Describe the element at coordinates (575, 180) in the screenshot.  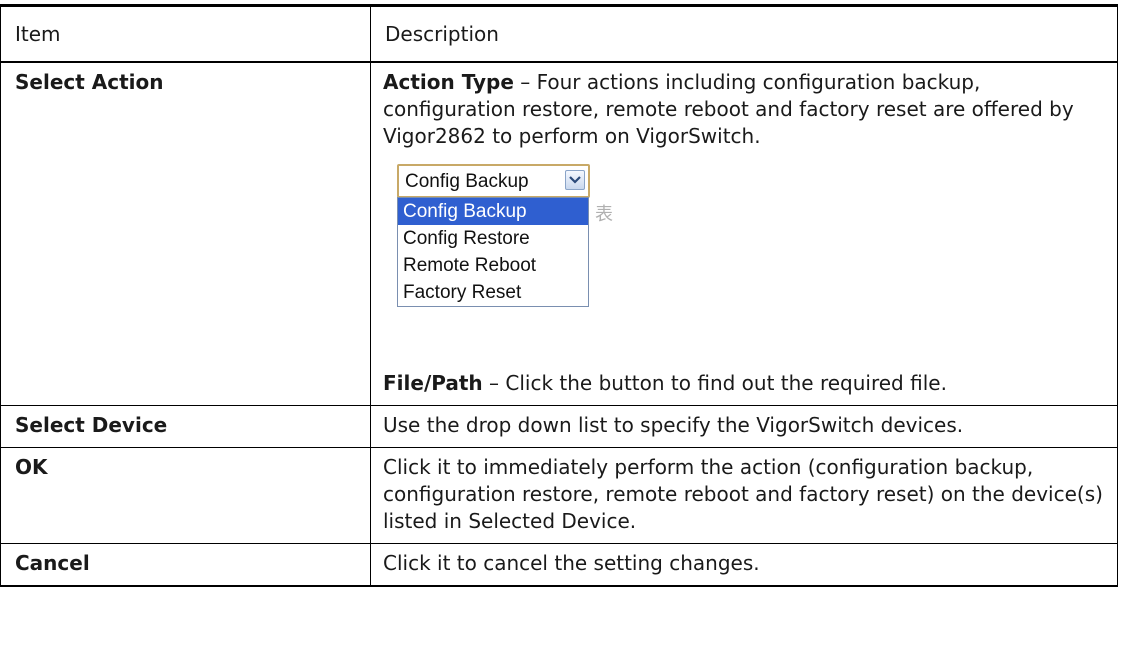
I see `chevron-down-icon` at that location.